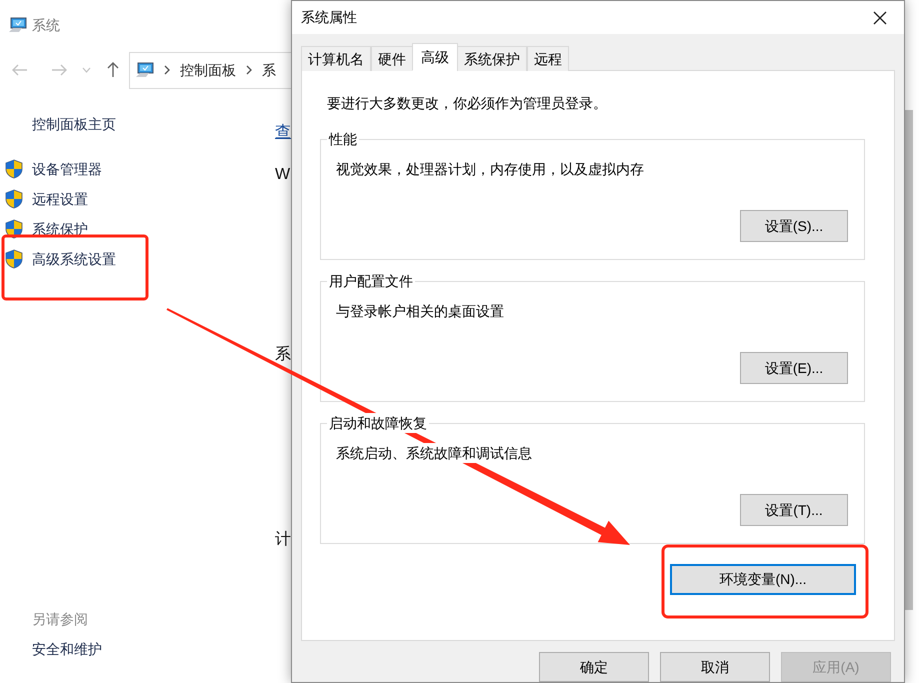 The height and width of the screenshot is (683, 919). What do you see at coordinates (467, 103) in the screenshot?
I see `info-text: 要进行大多数更改，你必须作为管理员登录。` at bounding box center [467, 103].